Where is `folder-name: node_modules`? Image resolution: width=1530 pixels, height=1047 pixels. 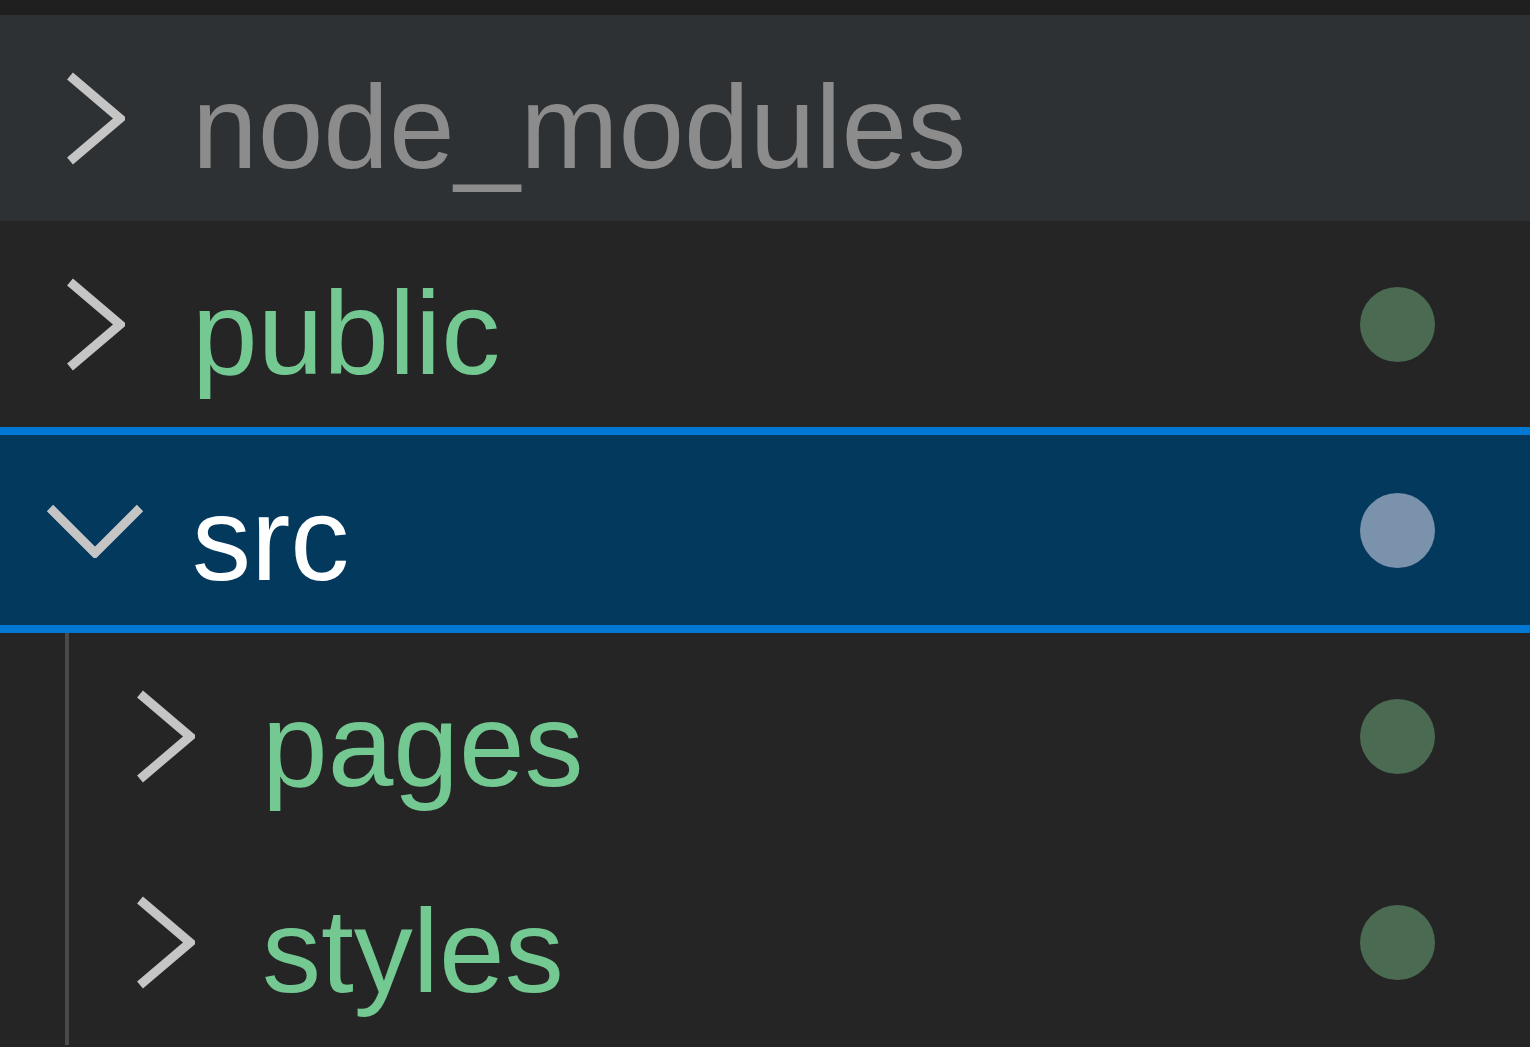
folder-name: node_modules is located at coordinates (579, 128).